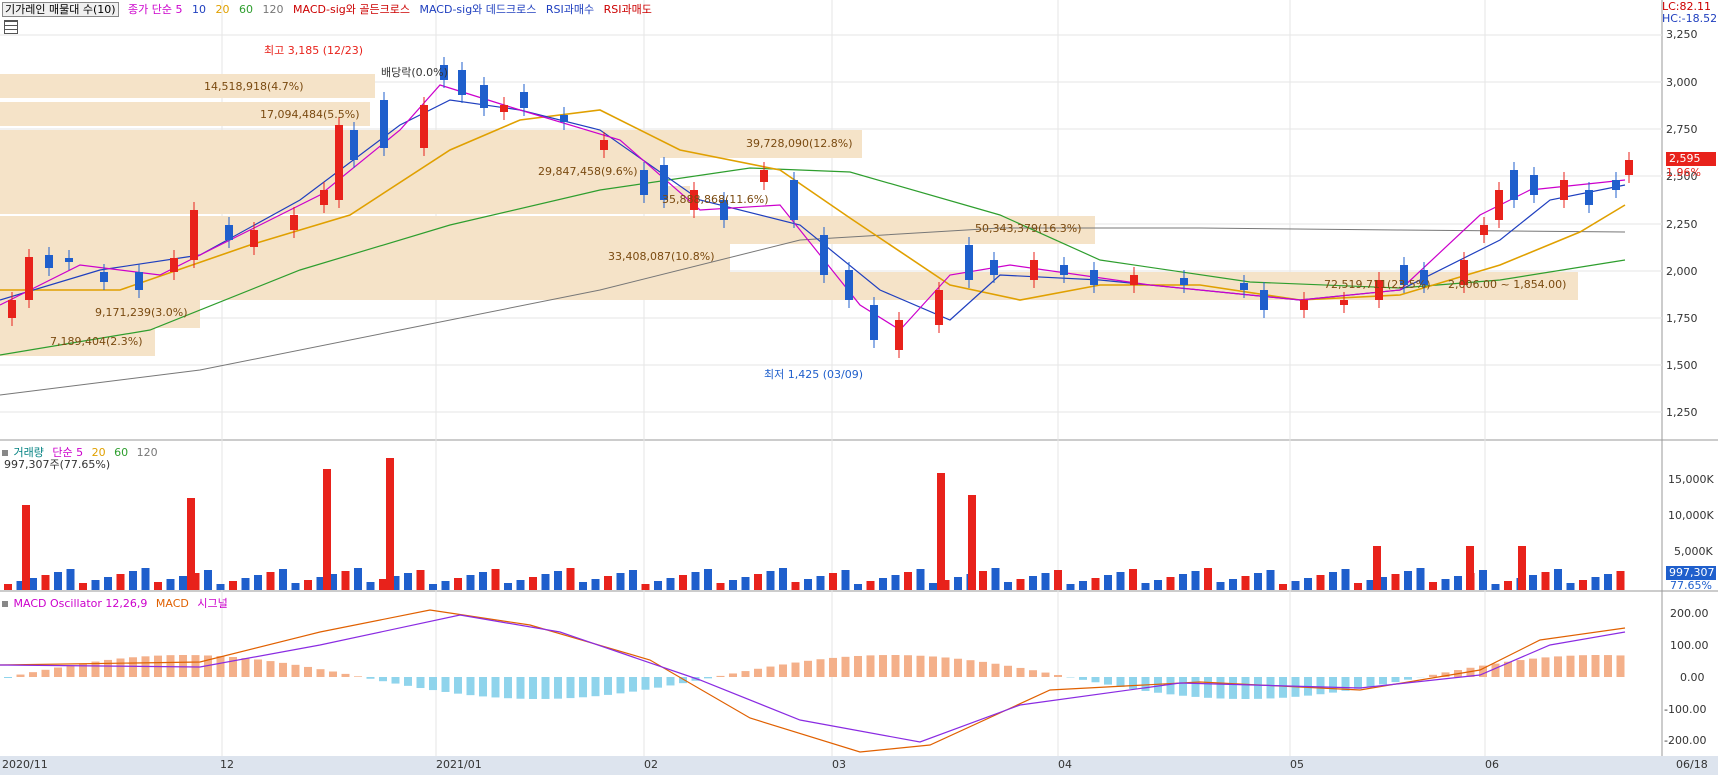 This screenshot has height=775, width=1718. What do you see at coordinates (1691, 585) in the screenshot?
I see `current-volume-pct: 77.65%` at bounding box center [1691, 585].